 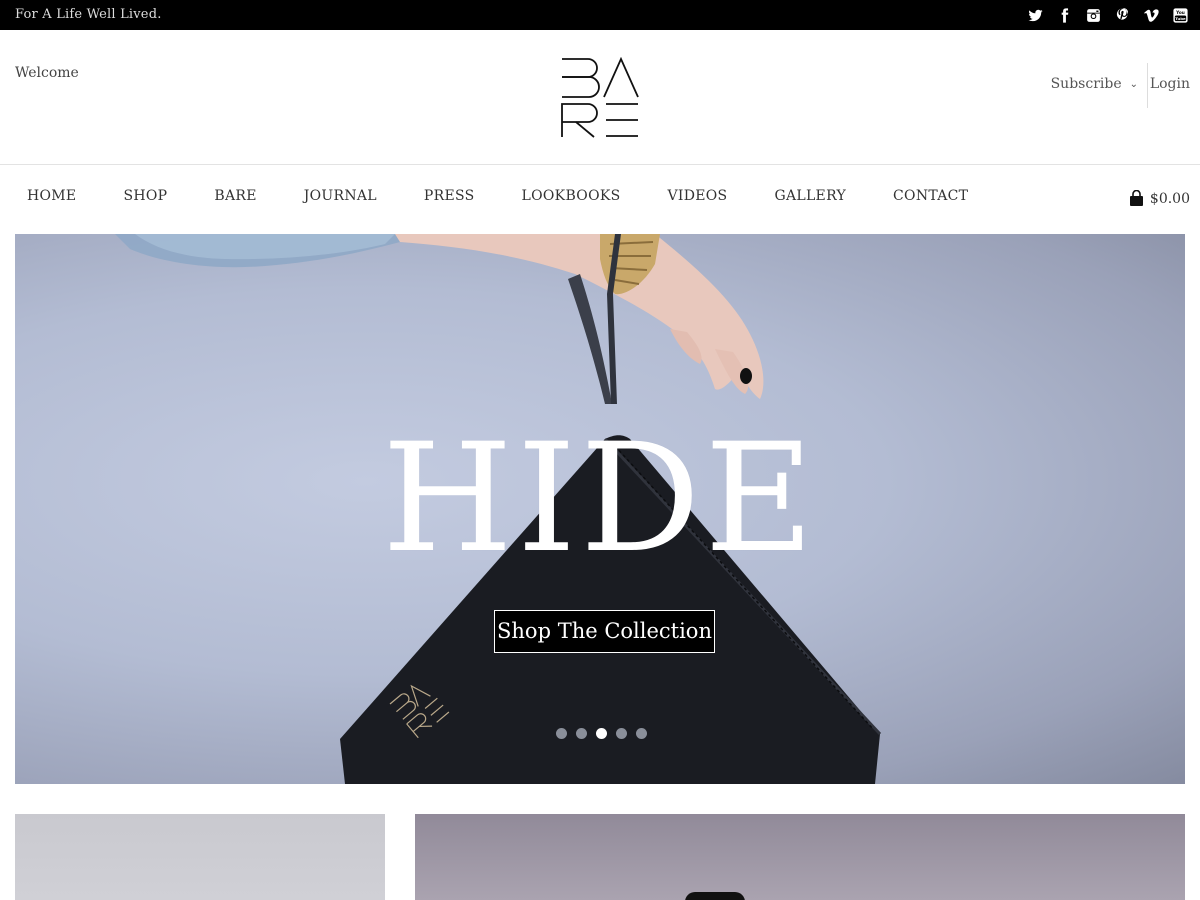 I want to click on shopping-bag-icon, so click(x=1136, y=198).